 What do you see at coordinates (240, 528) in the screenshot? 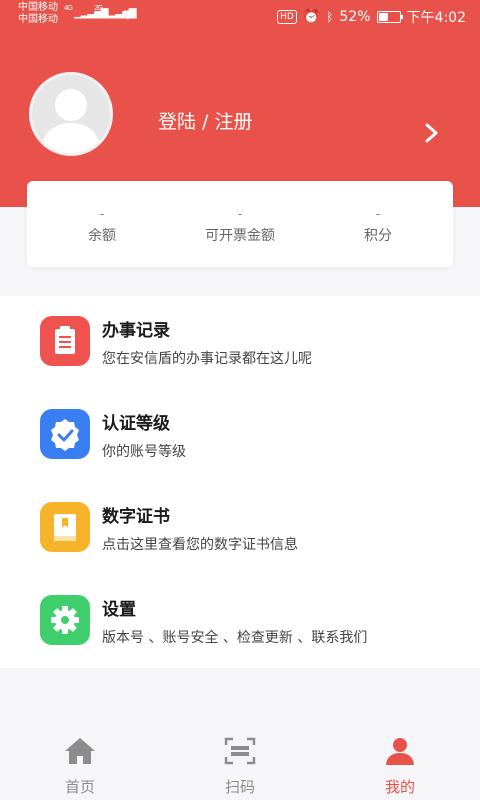
I see `menu-item-certificate: 数字证书 点击这里查看您的数字证书信息` at bounding box center [240, 528].